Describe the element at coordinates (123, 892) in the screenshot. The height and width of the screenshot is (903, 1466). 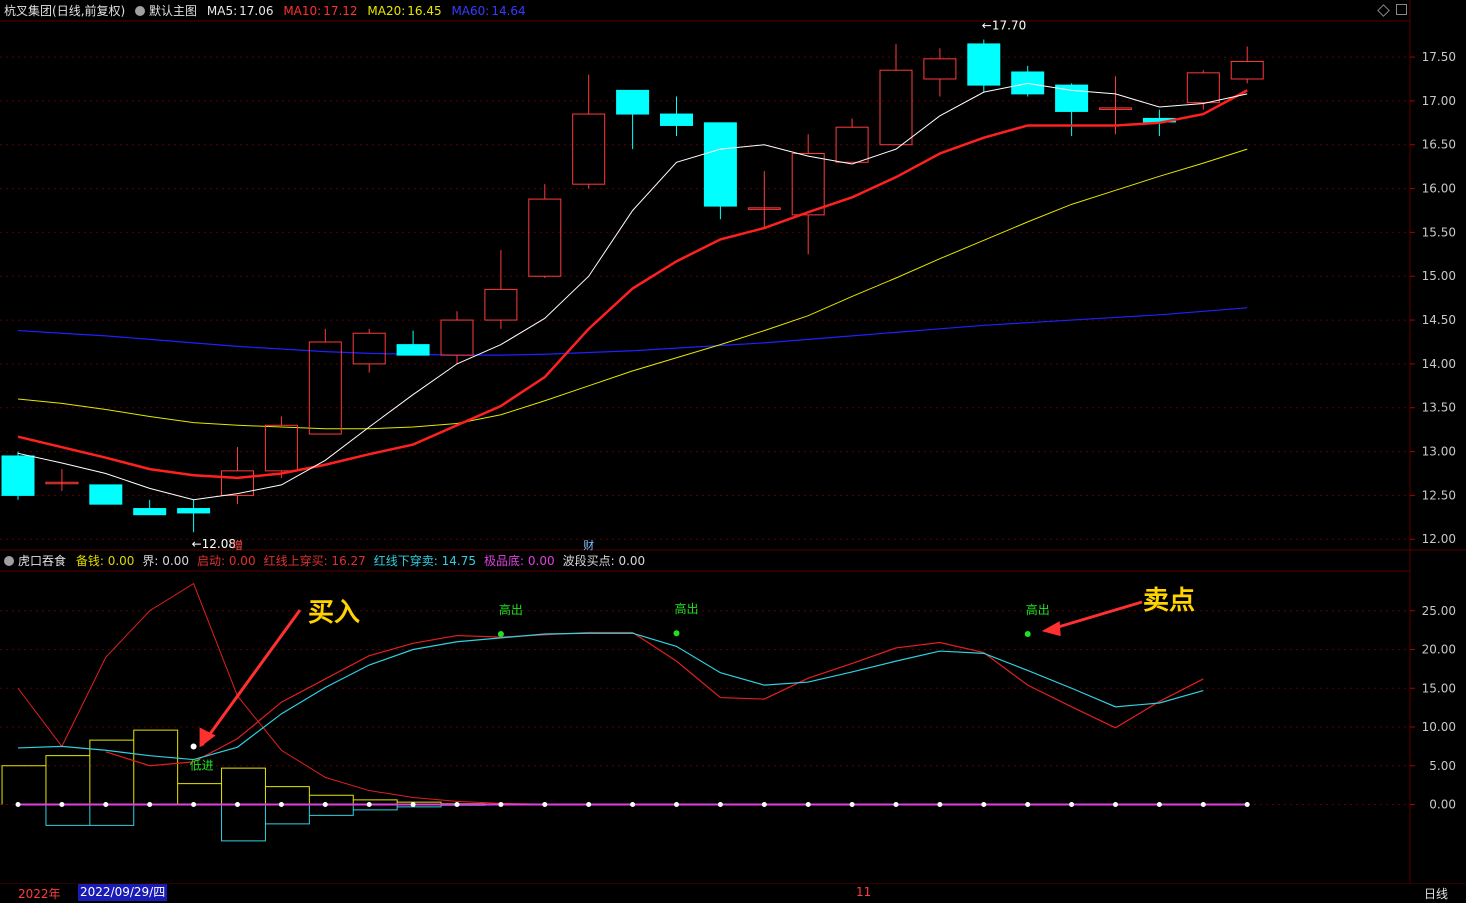
I see `date-cursor-label: 2022/09/29/四` at that location.